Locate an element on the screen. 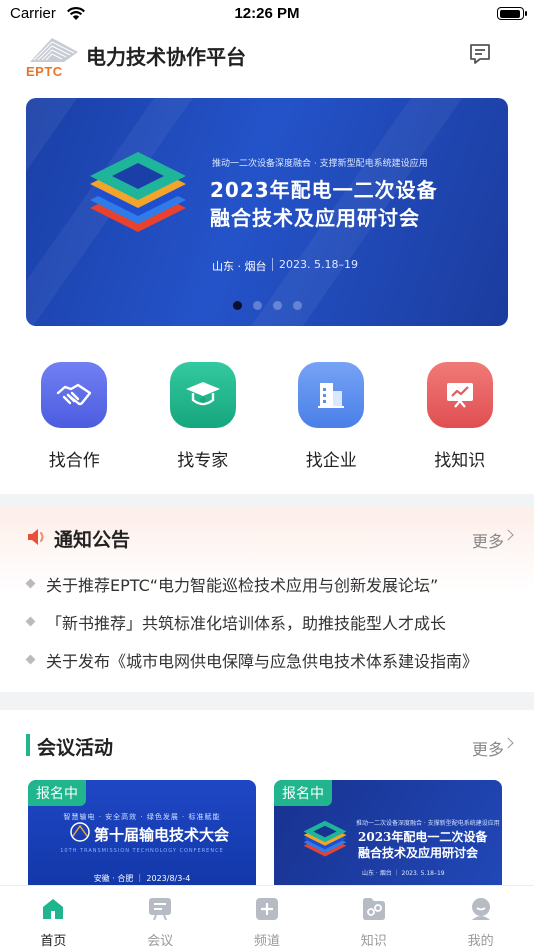 The width and height of the screenshot is (534, 950). tab-channel: 频道 is located at coordinates (267, 918).